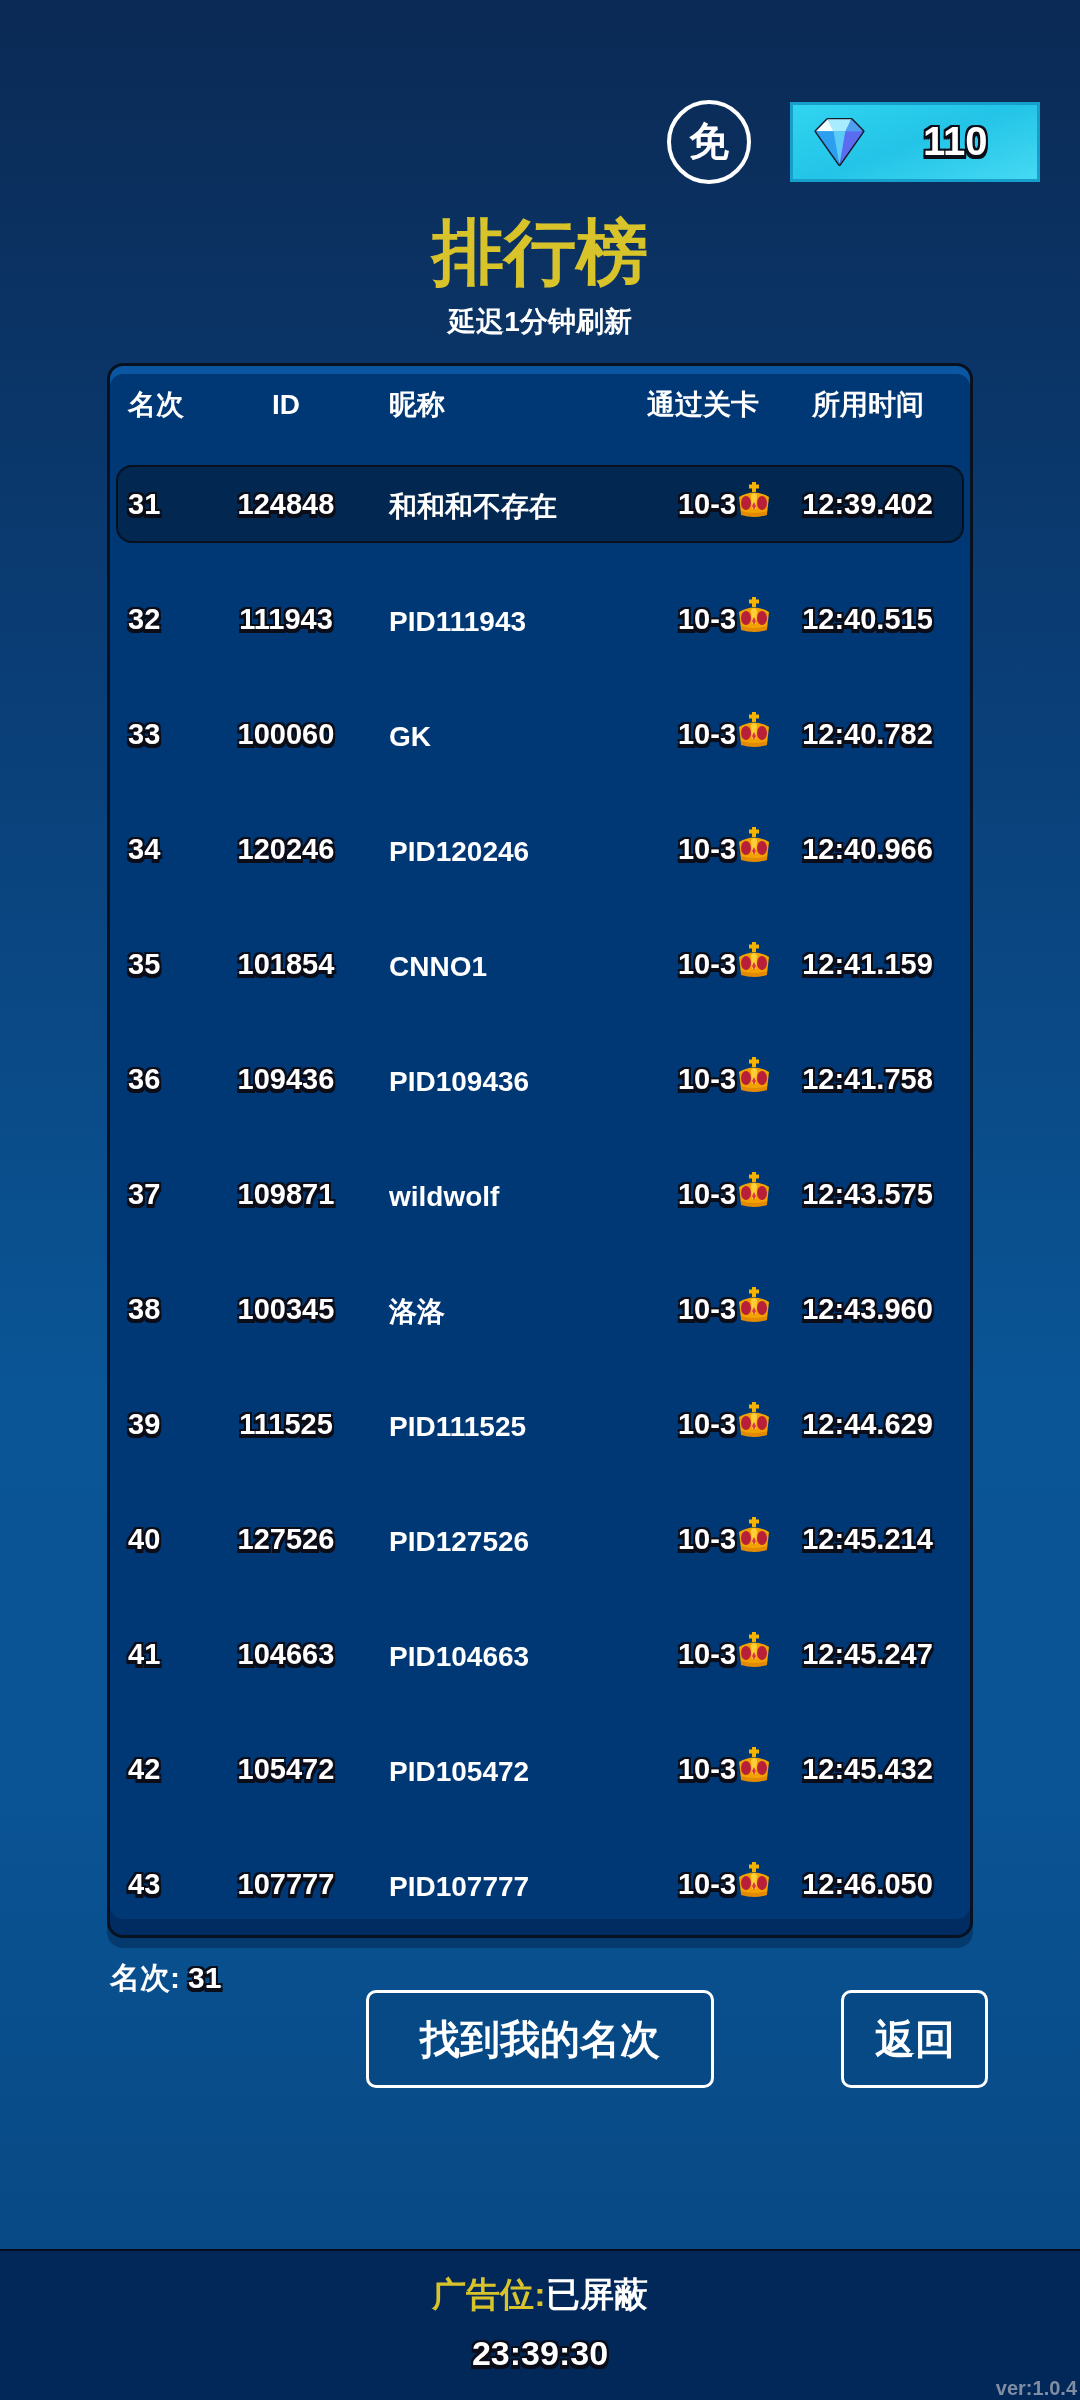 The width and height of the screenshot is (1080, 2400). Describe the element at coordinates (867, 619) in the screenshot. I see `time-cell: 12:40.515` at that location.